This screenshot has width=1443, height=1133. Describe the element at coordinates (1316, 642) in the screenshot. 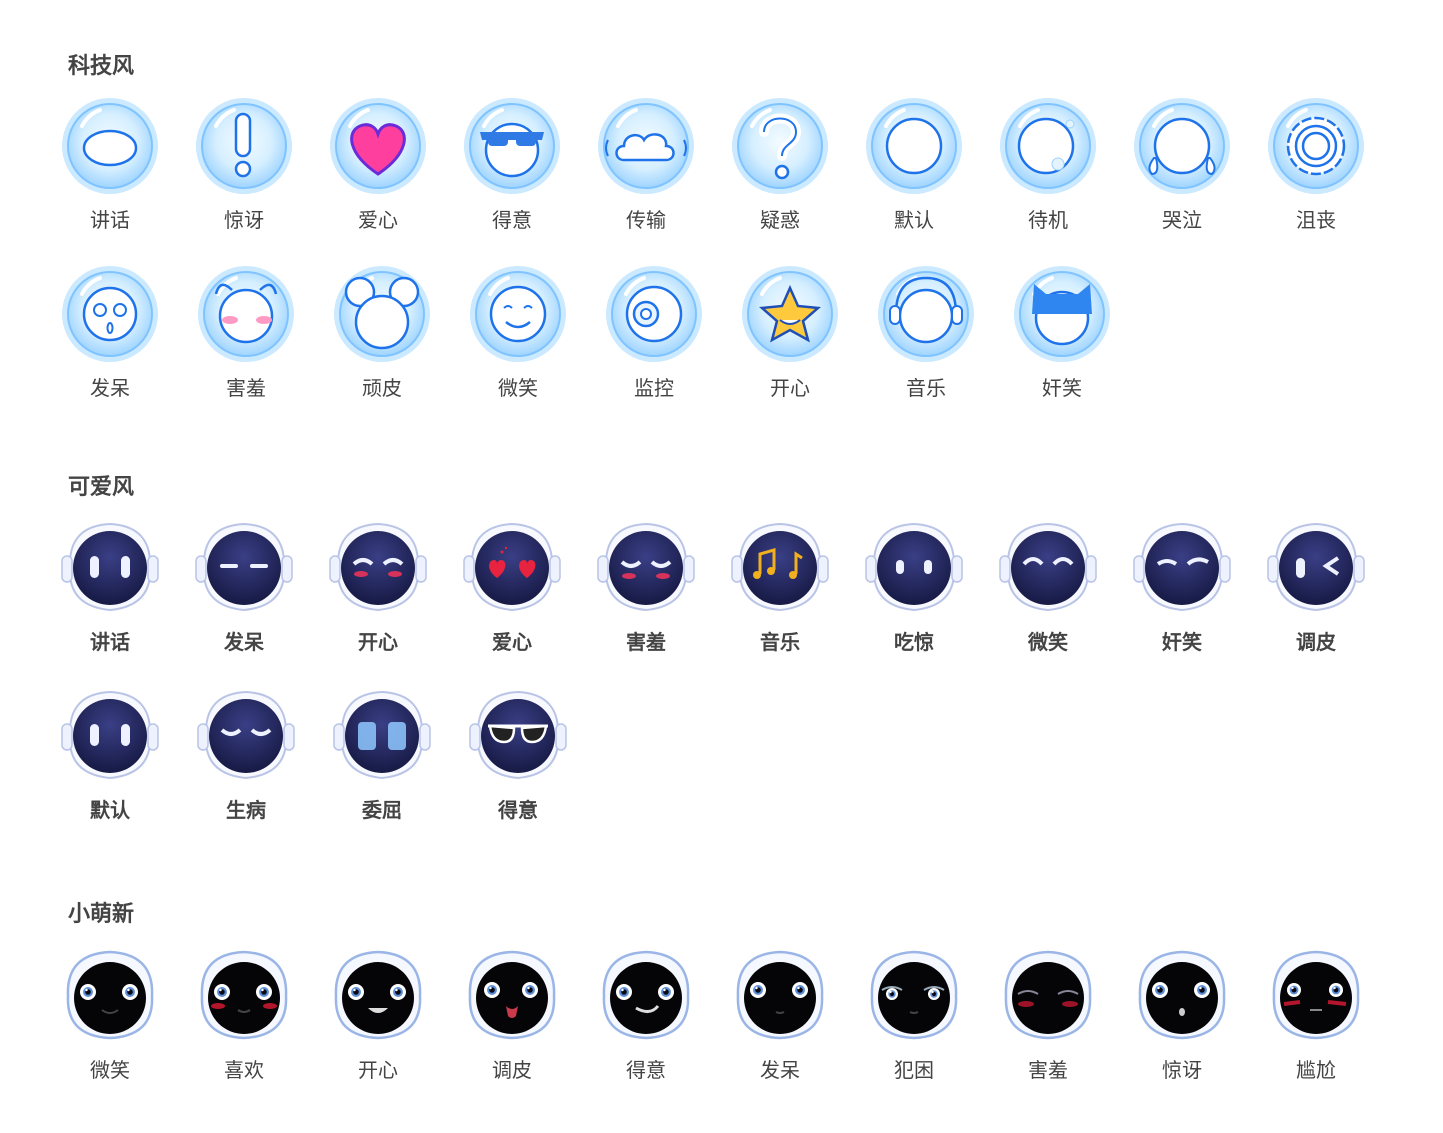

I see `emoji-label: 调皮` at that location.